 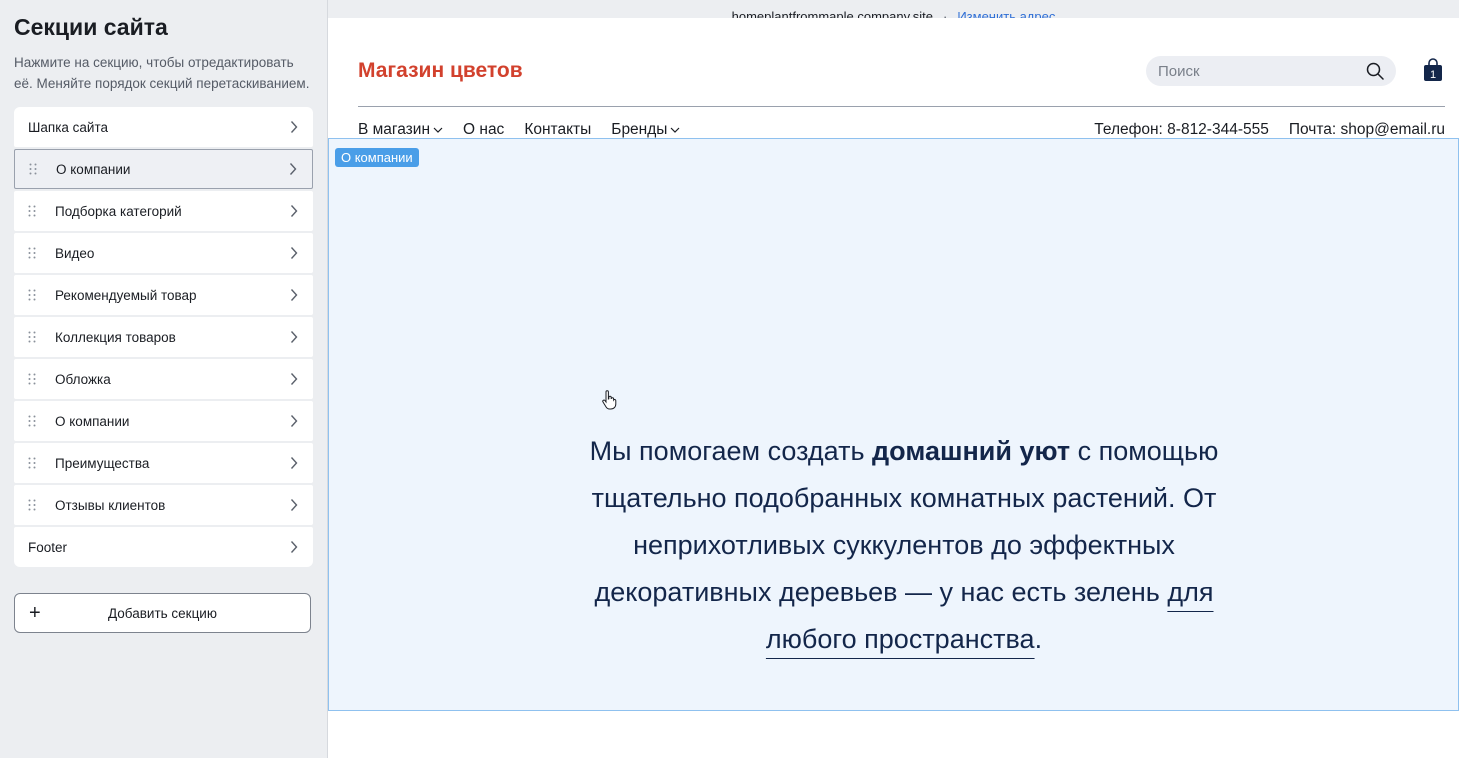 What do you see at coordinates (163, 463) in the screenshot?
I see `section-item: Преимущества` at bounding box center [163, 463].